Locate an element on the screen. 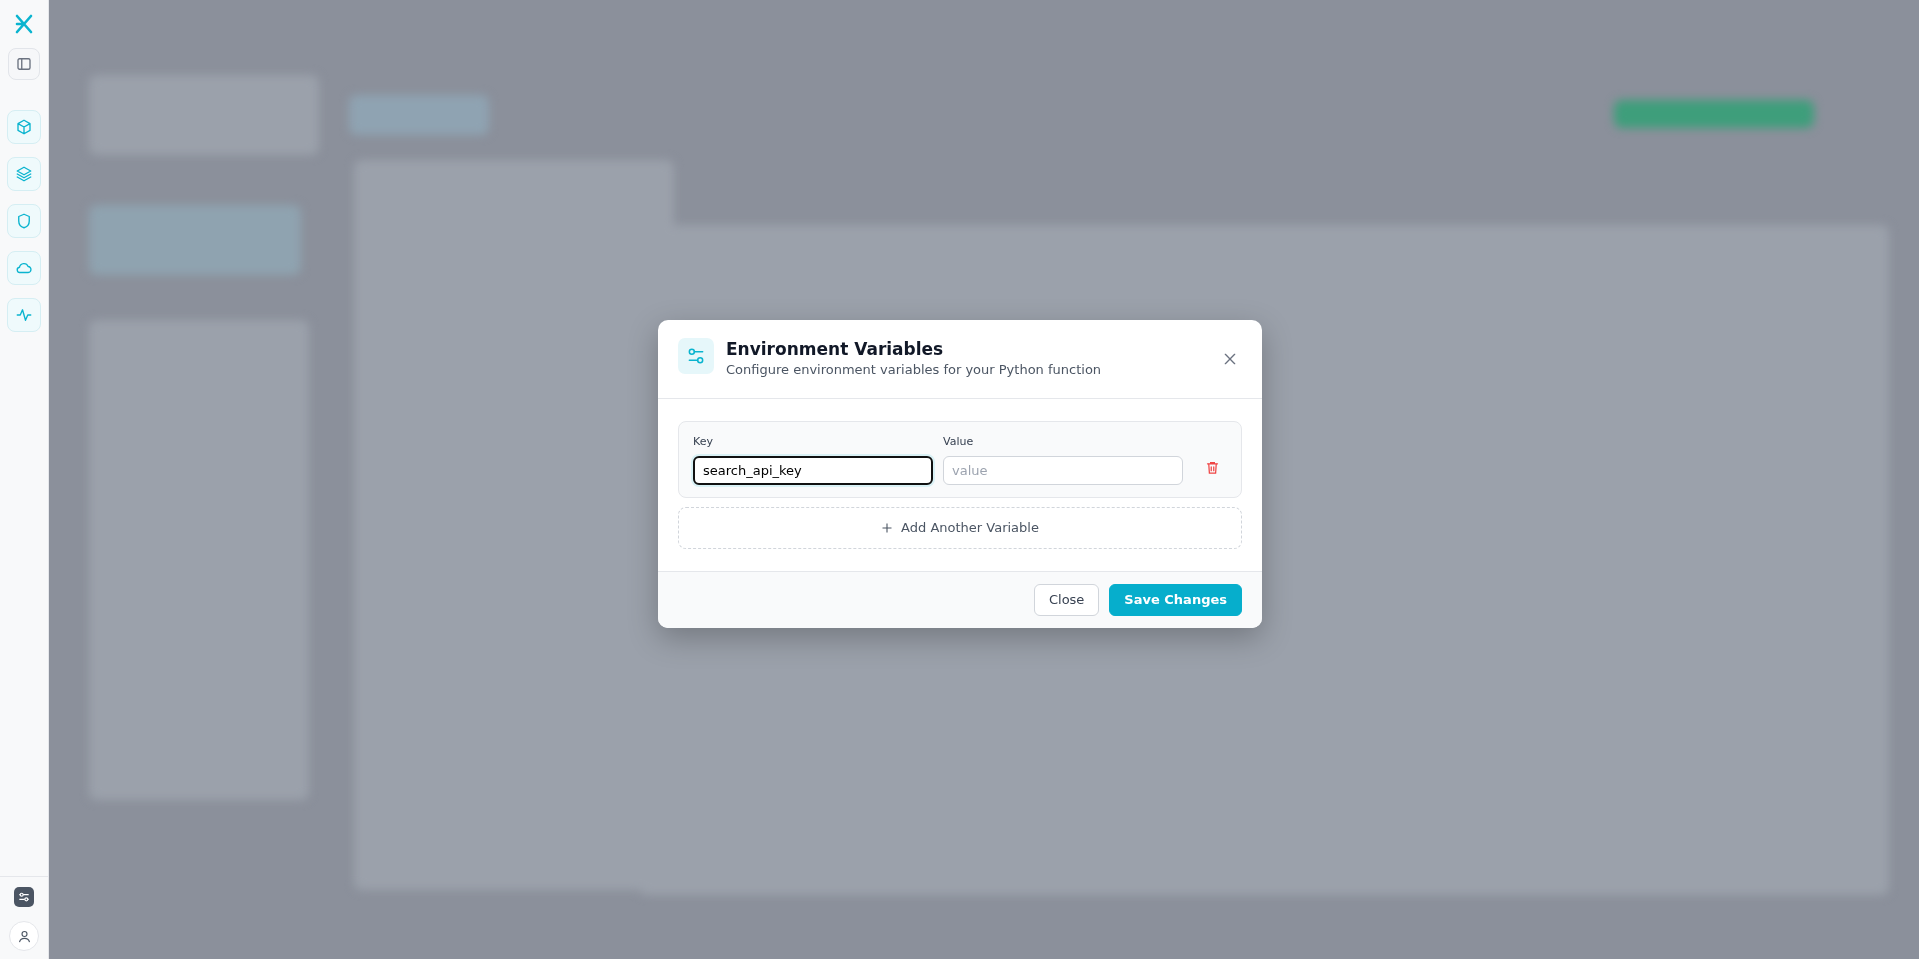 This screenshot has width=1919, height=959. user-icon is located at coordinates (24, 936).